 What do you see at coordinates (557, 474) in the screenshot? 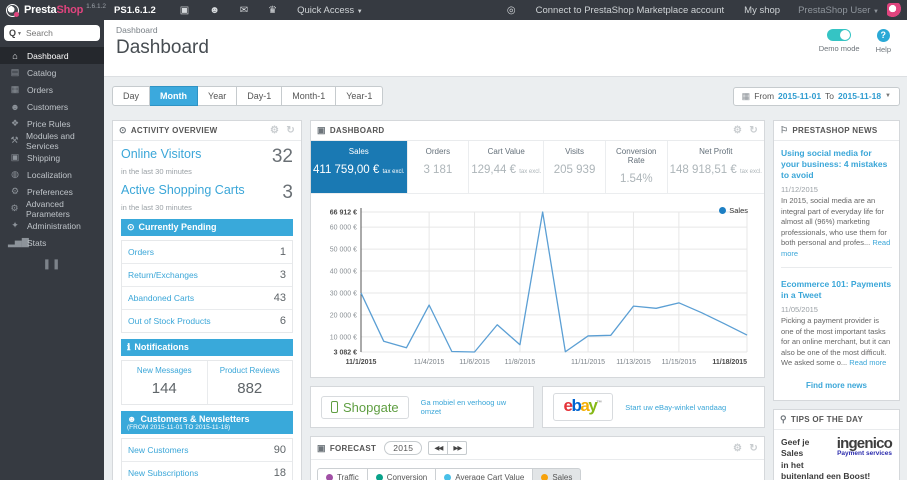
I see `forecast-tab-sales: Sales` at bounding box center [557, 474].